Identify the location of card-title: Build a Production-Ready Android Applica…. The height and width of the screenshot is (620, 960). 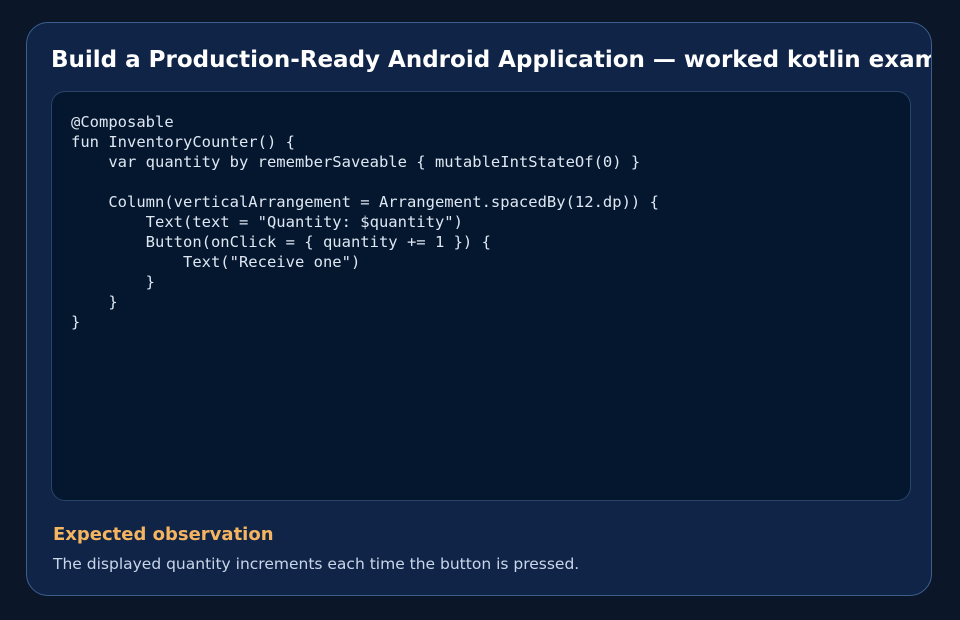
(491, 60).